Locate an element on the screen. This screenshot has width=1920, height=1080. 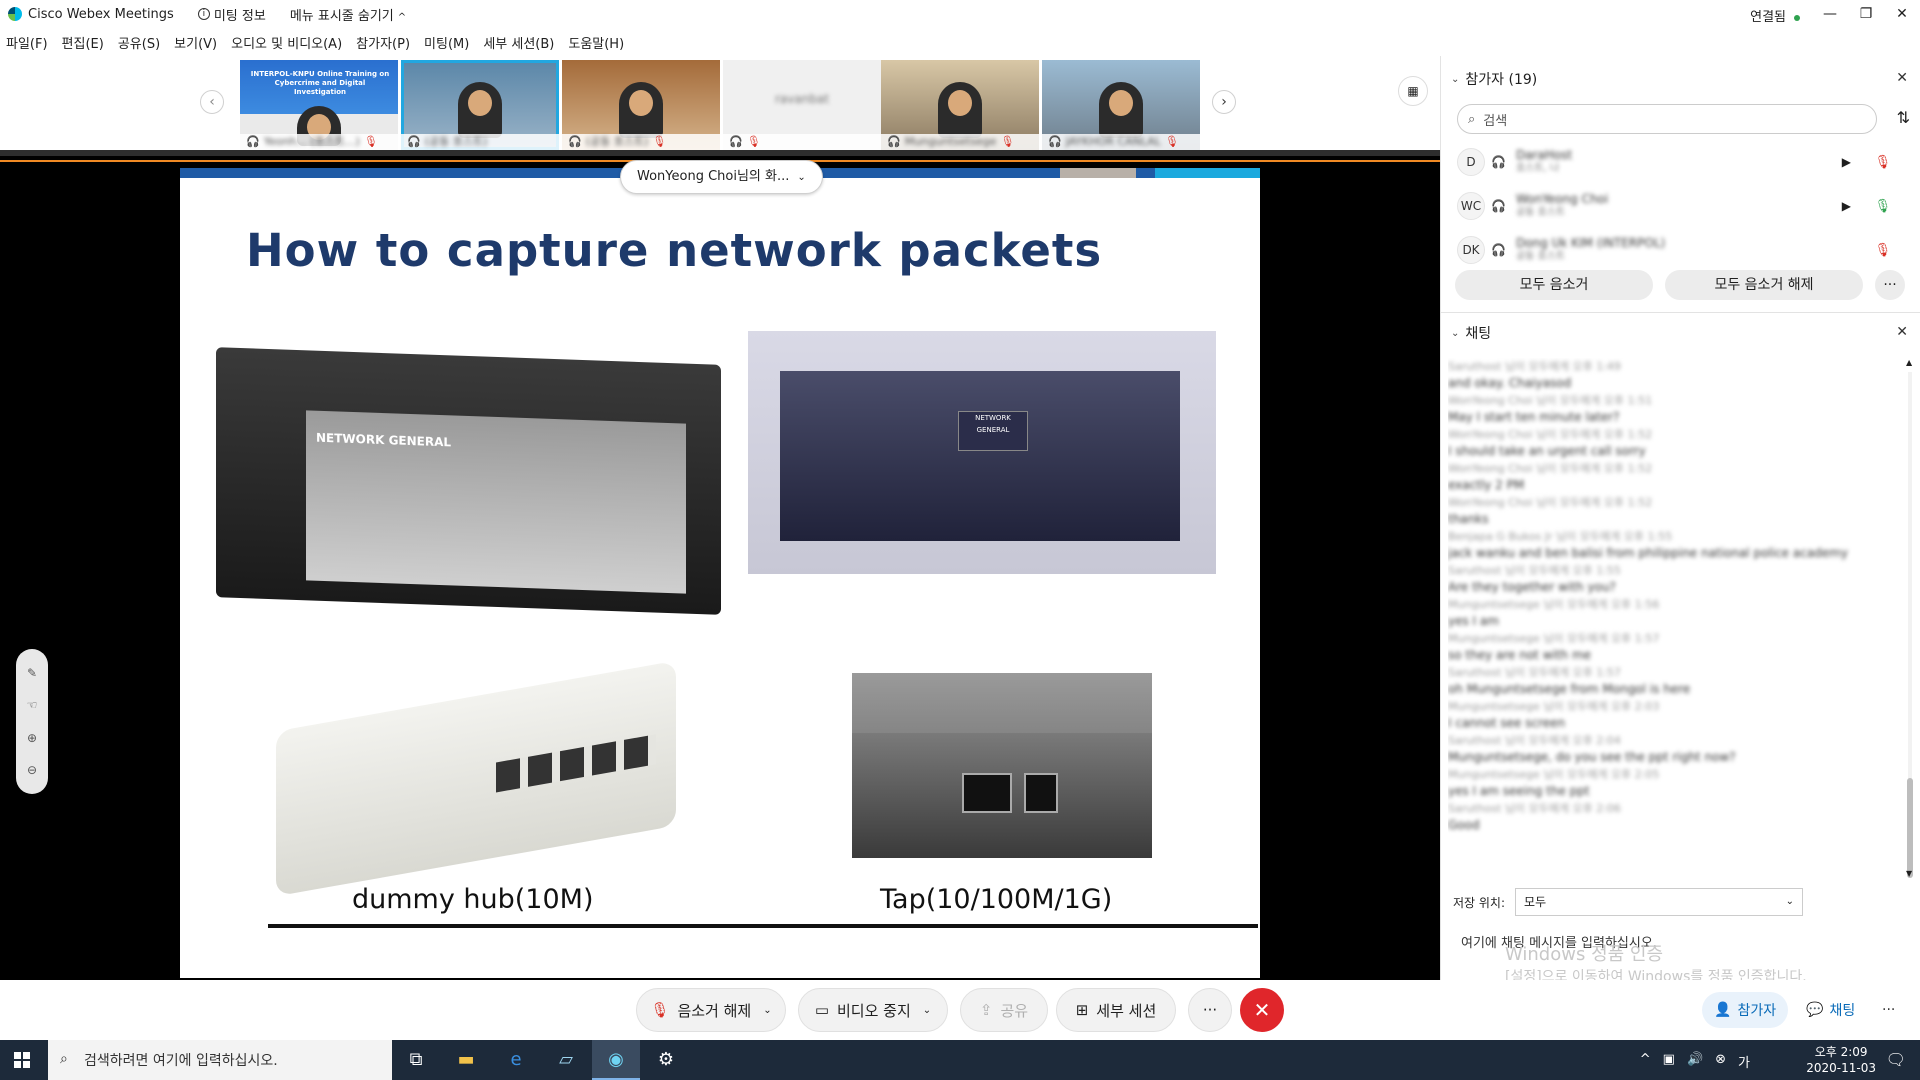
menu-view: 보기(V) is located at coordinates (195, 42).